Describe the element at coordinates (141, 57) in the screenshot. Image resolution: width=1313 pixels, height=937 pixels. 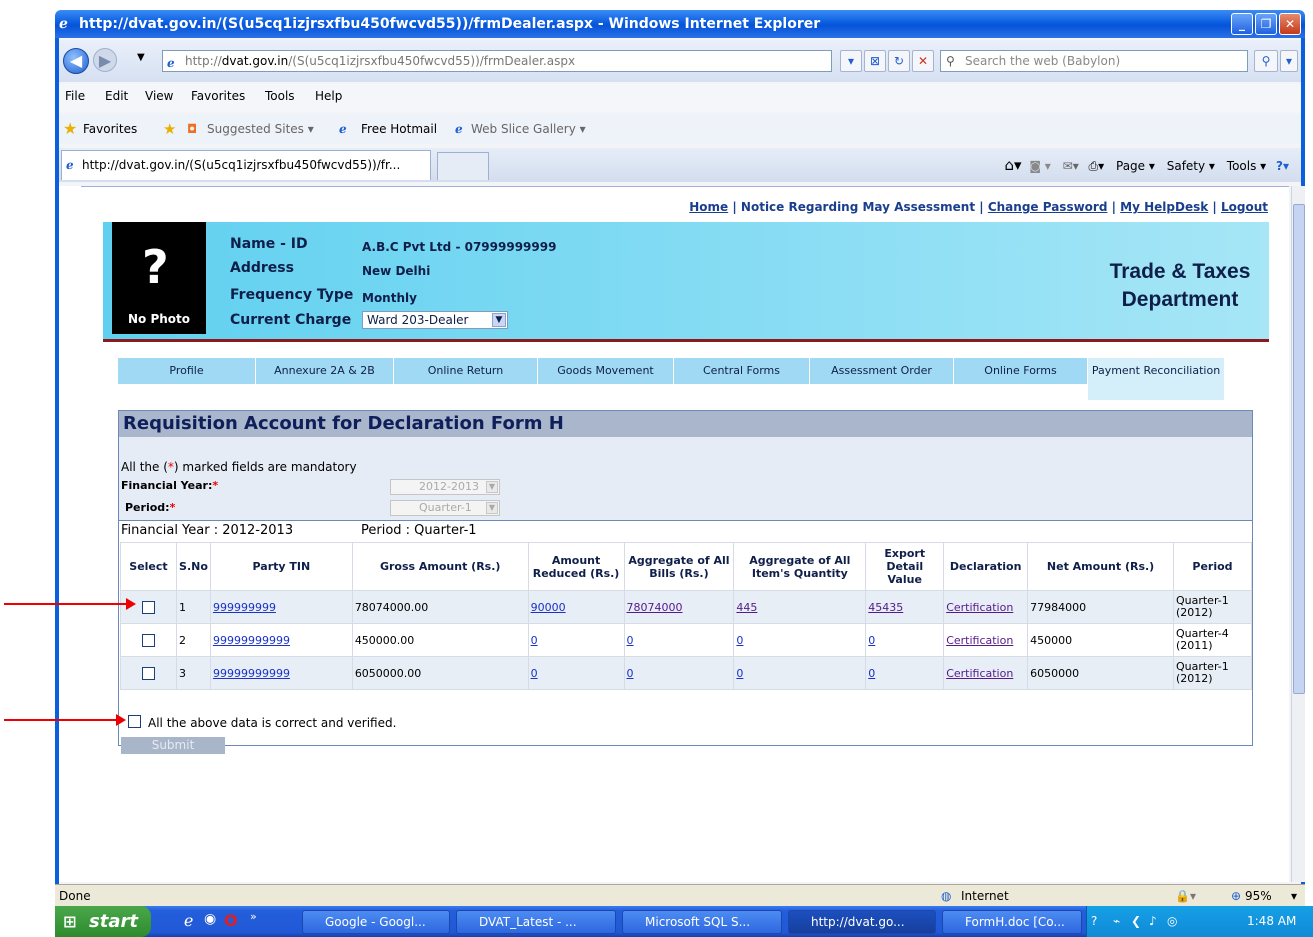
I see `history-dropdown-icon: ▼` at that location.